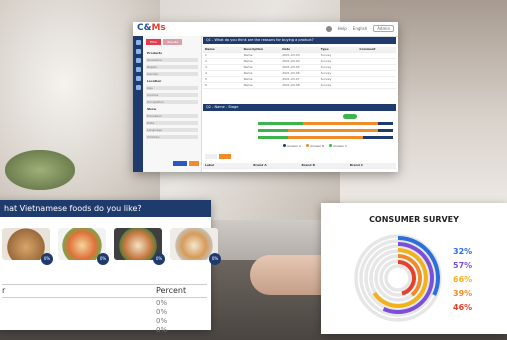 The image size is (507, 340). Describe the element at coordinates (173, 42) in the screenshot. I see `tab-results: Results` at that location.